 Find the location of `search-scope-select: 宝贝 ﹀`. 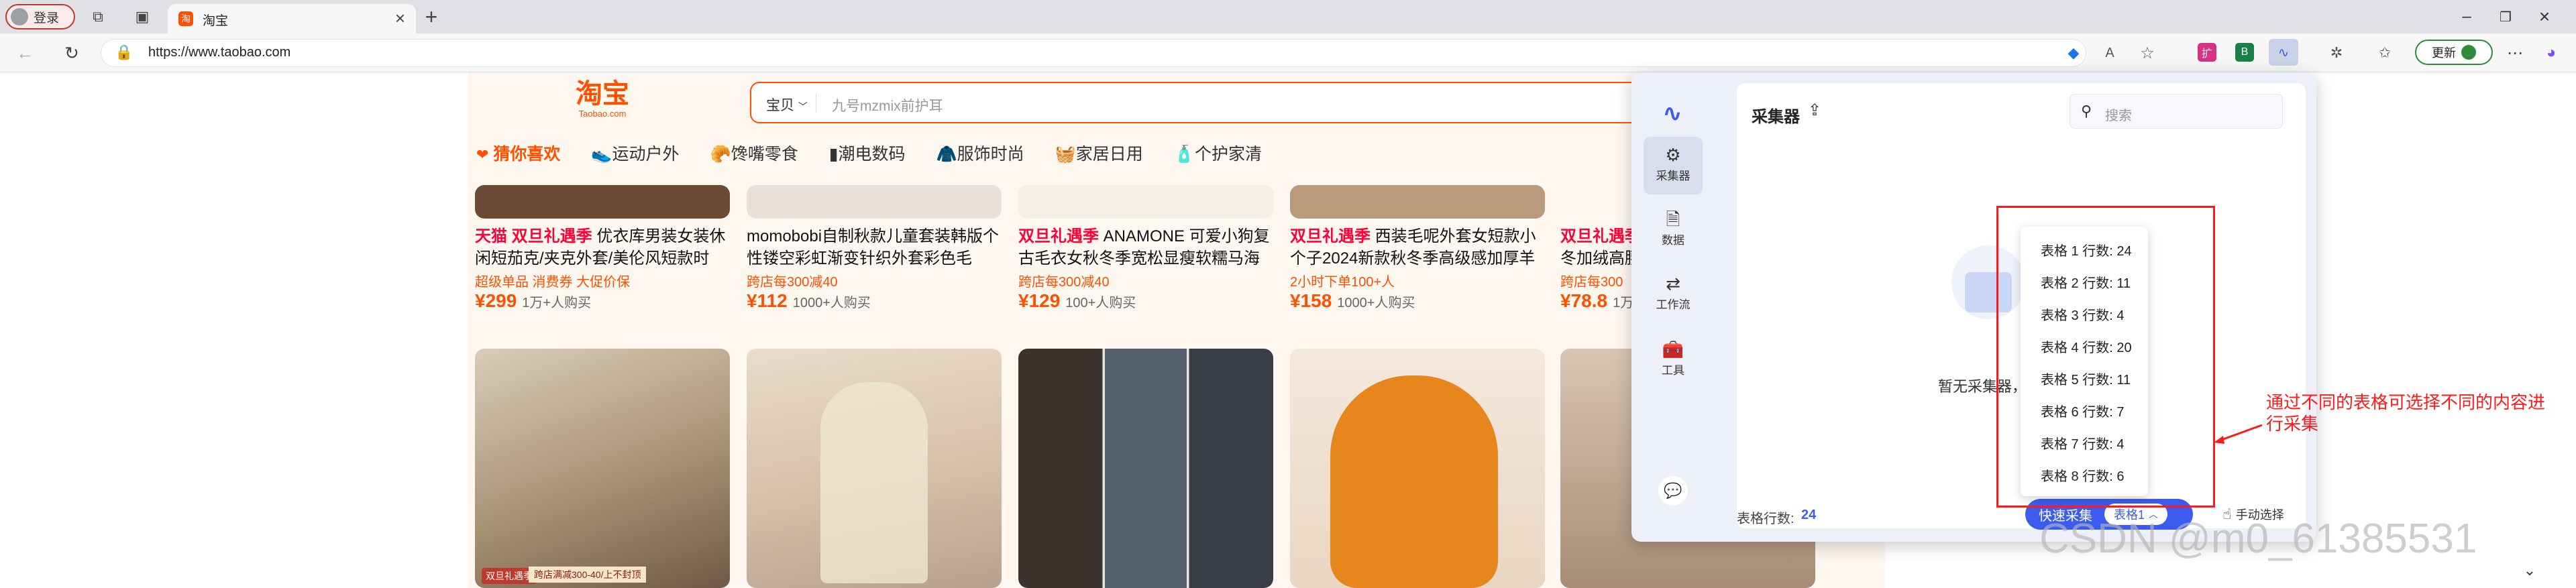

search-scope-select: 宝贝 ﹀ is located at coordinates (787, 105).